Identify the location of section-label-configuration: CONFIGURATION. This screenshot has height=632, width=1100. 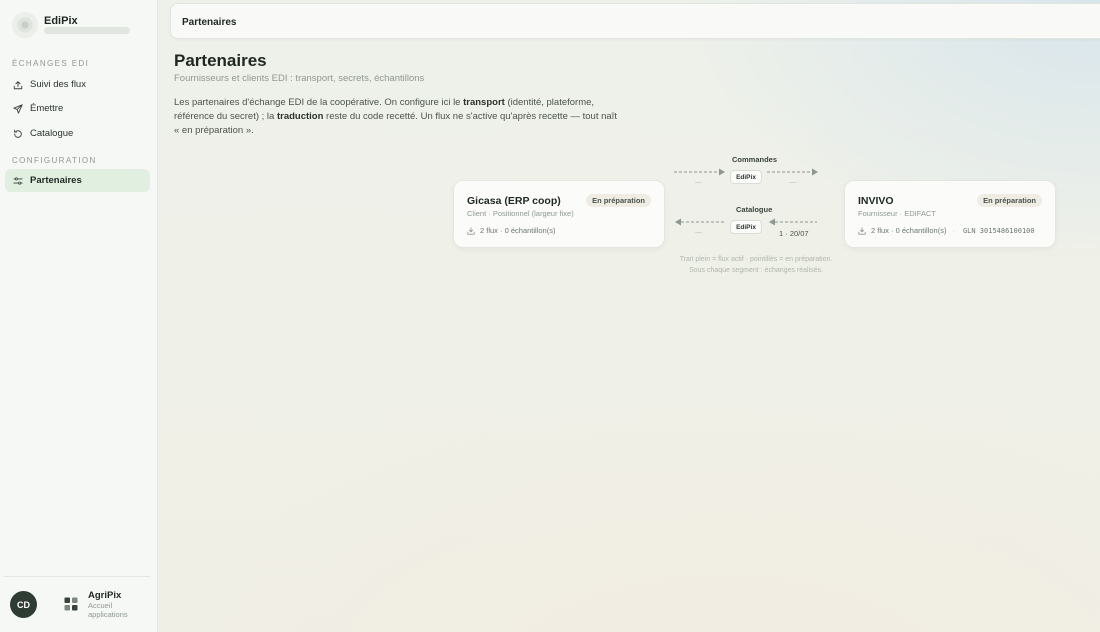
(54, 160).